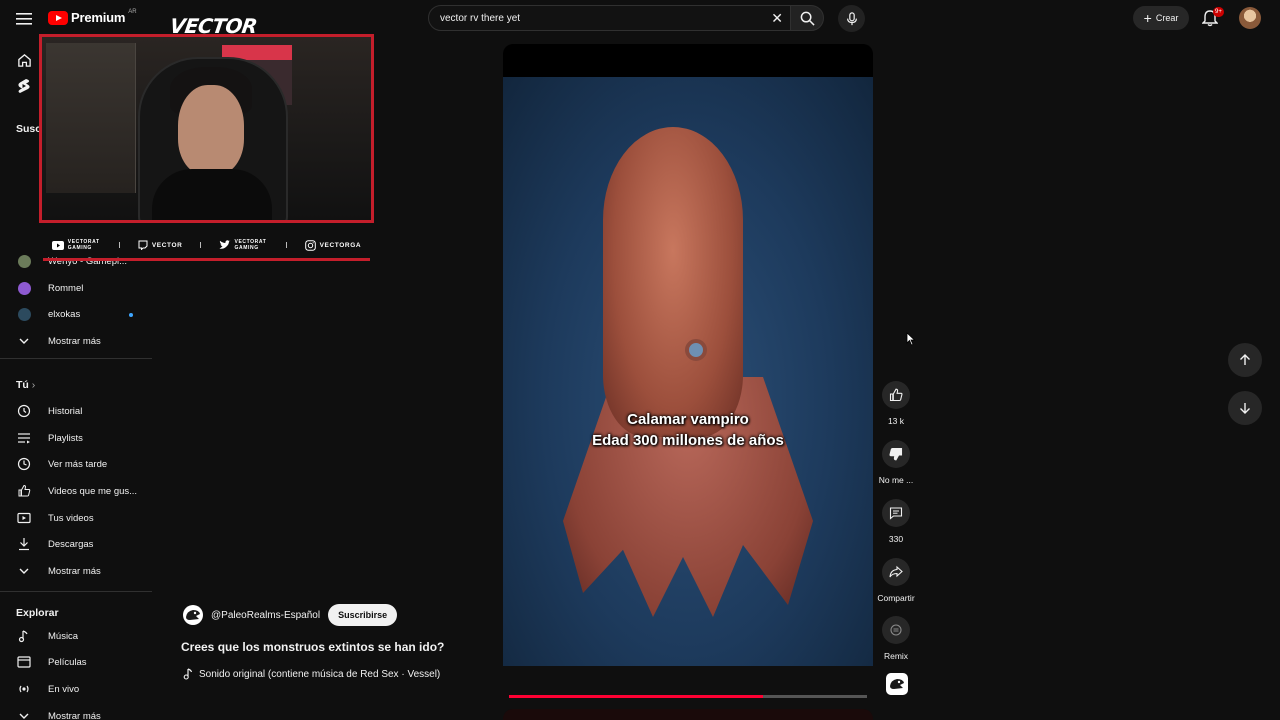  I want to click on create-label: Crear, so click(1167, 18).